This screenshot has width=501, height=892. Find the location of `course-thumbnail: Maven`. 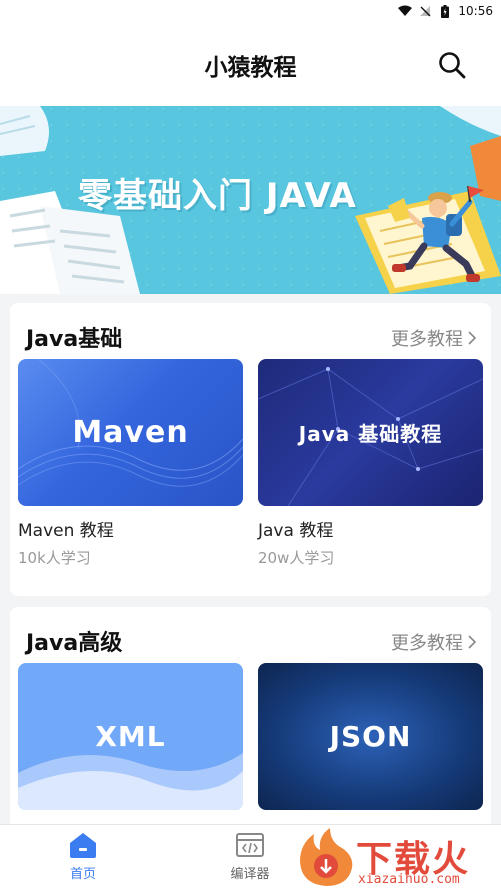

course-thumbnail: Maven is located at coordinates (130, 432).